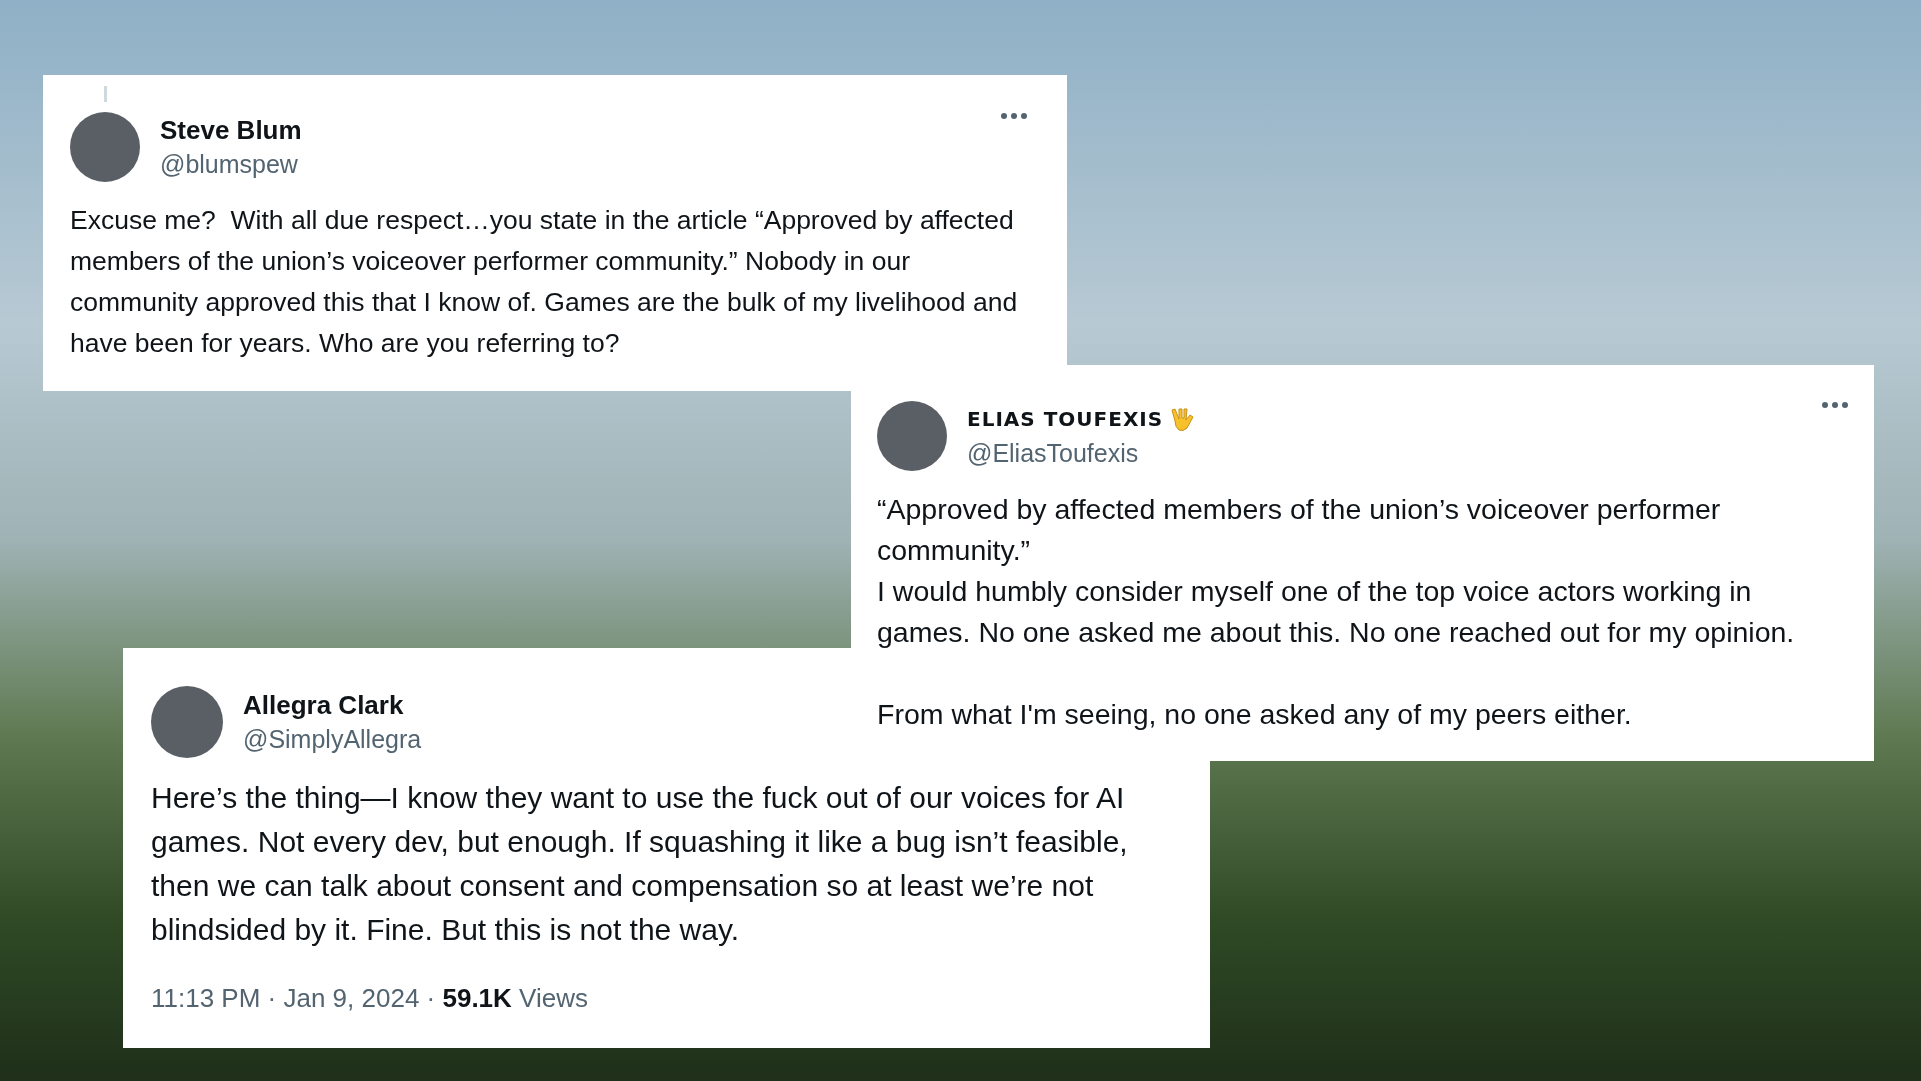  Describe the element at coordinates (370, 998) in the screenshot. I see `tweet-meta: 11:13 PM · Jan 9, 2024 · 59.1K Views` at that location.